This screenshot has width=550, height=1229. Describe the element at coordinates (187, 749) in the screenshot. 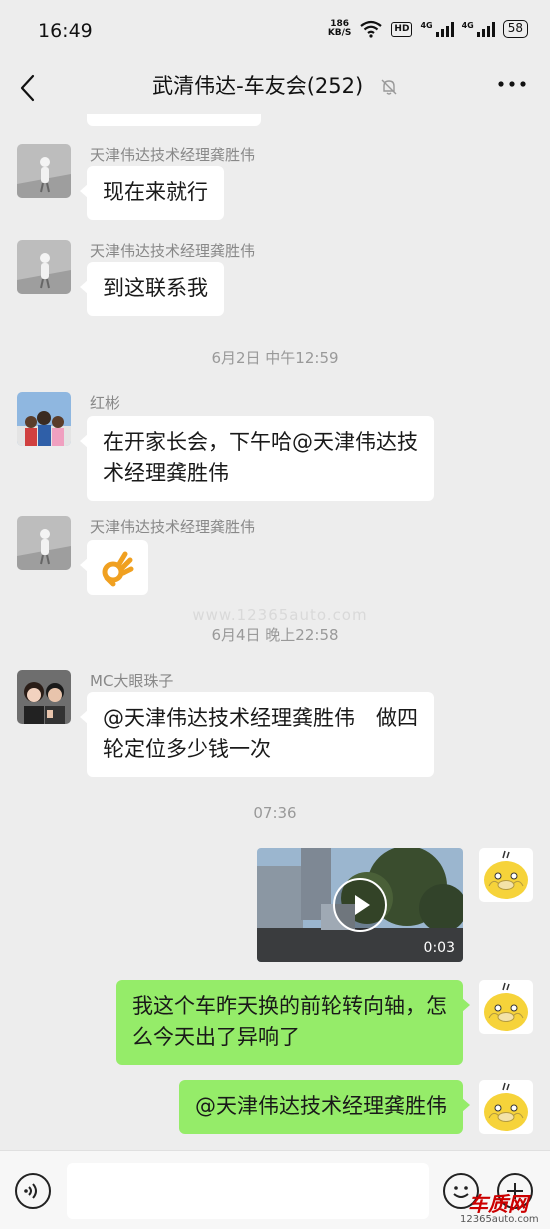

I see `message-text-line: 轮定位多少钱一次` at that location.